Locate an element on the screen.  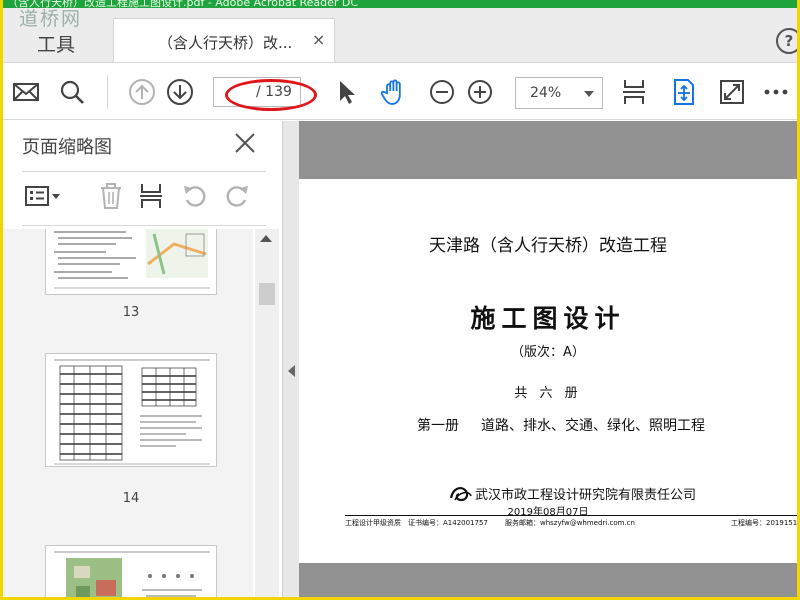
hand-tool-button is located at coordinates (394, 92).